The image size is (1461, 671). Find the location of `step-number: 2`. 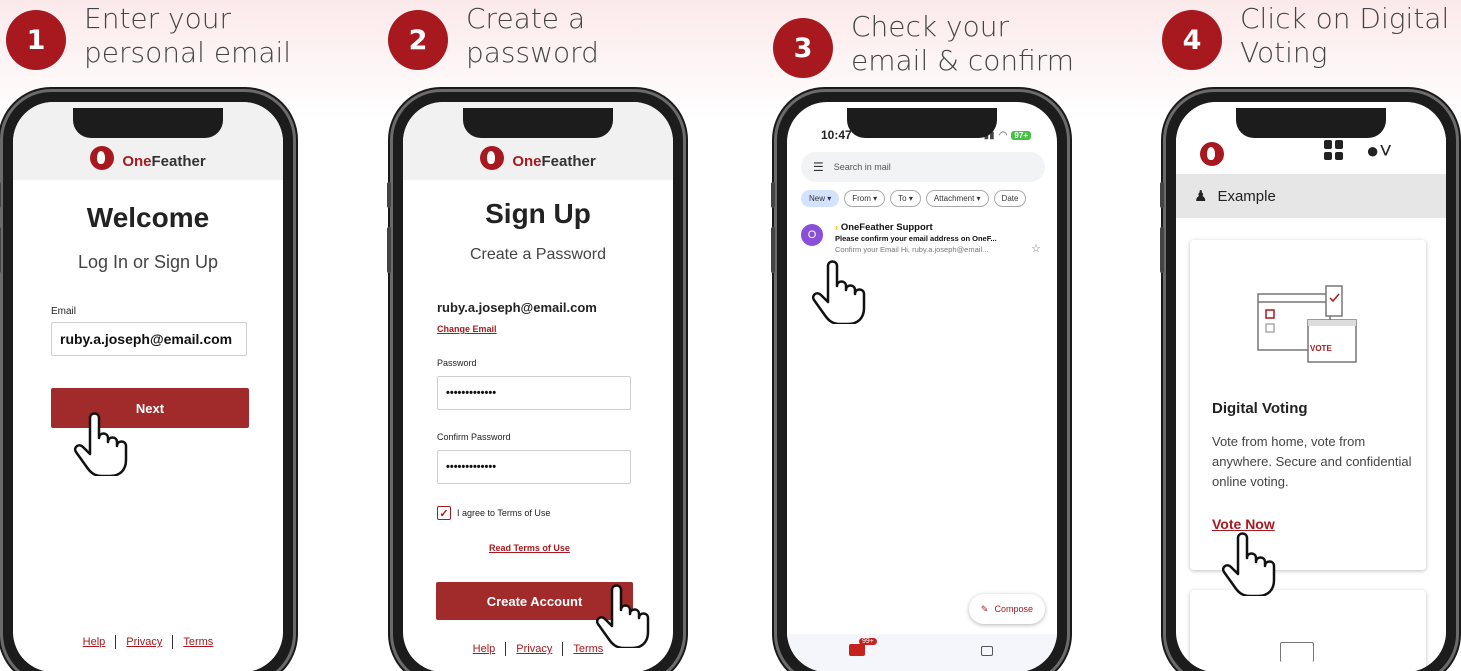

step-number: 2 is located at coordinates (418, 40).